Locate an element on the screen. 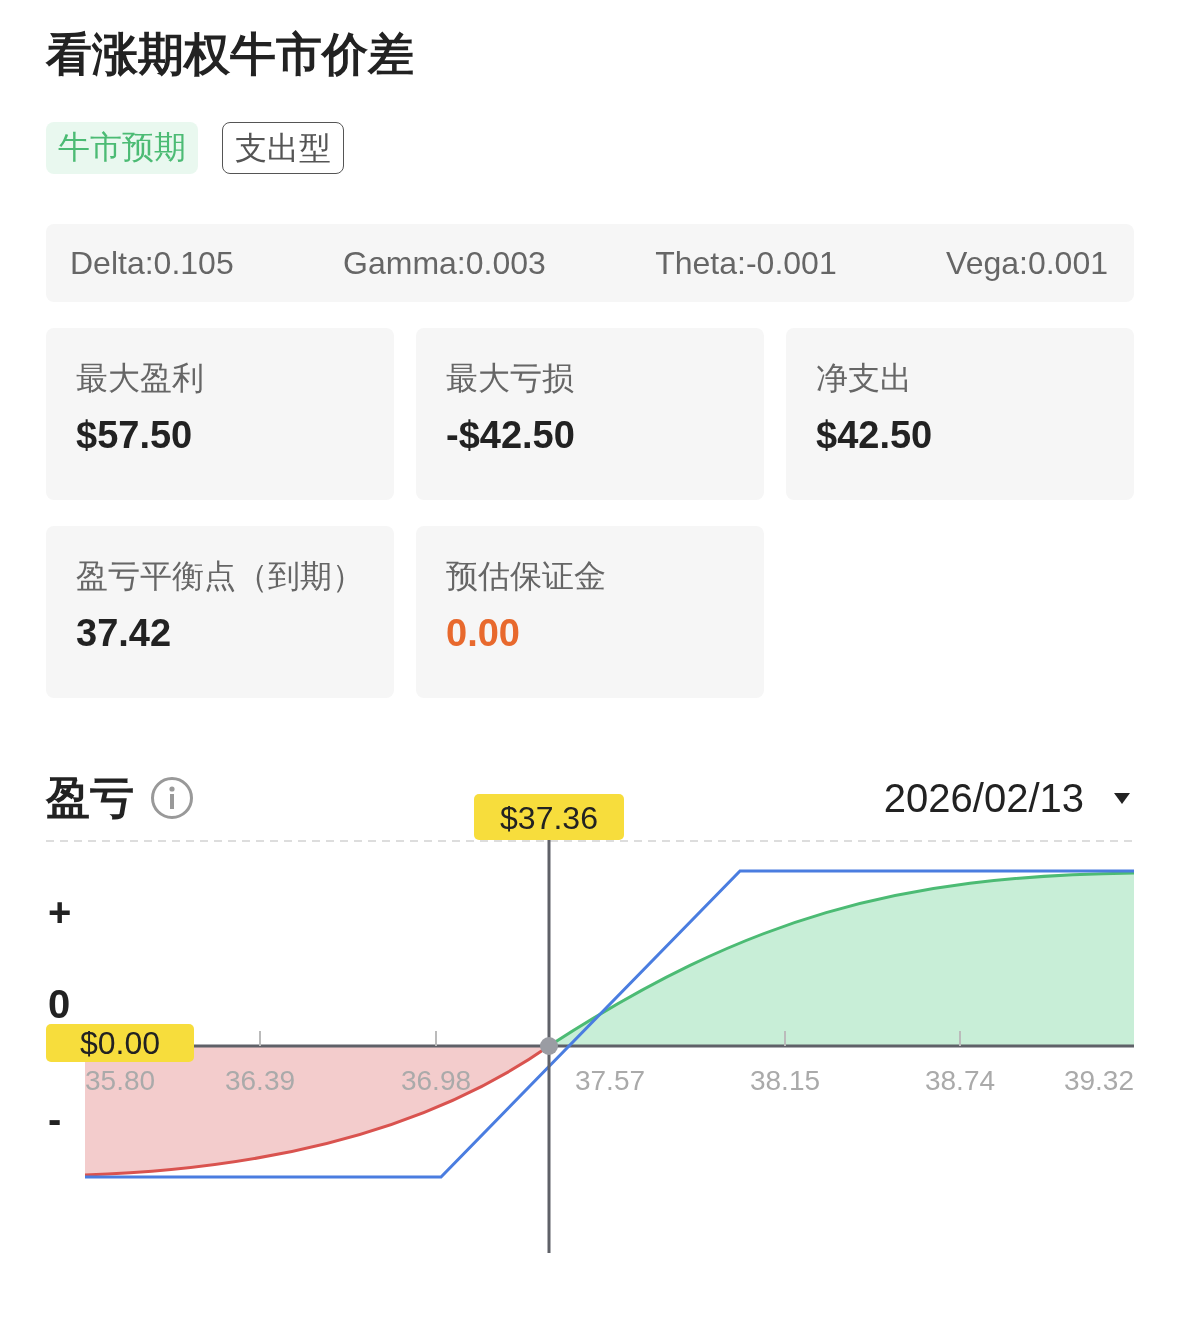 This screenshot has width=1179, height=1327. metric-label: 最大亏损 is located at coordinates (510, 378).